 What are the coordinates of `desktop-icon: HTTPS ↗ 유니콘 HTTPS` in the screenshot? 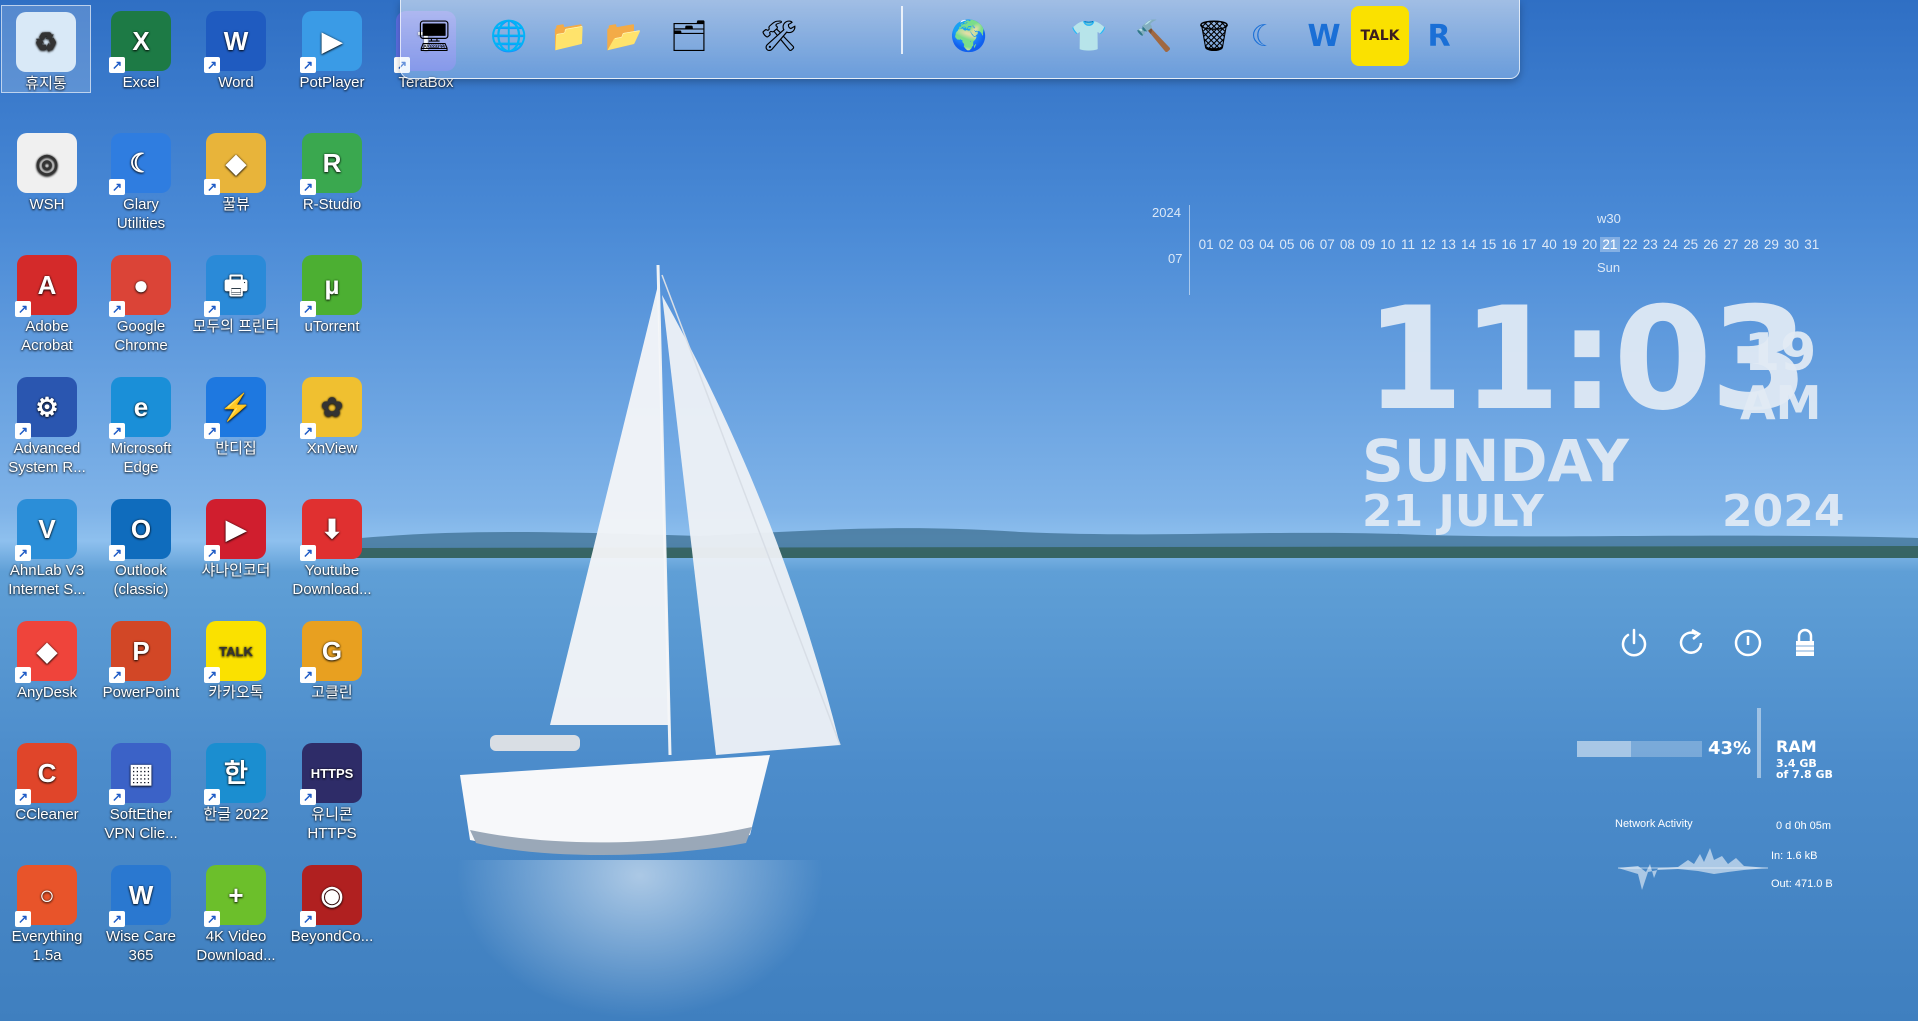 It's located at (332, 793).